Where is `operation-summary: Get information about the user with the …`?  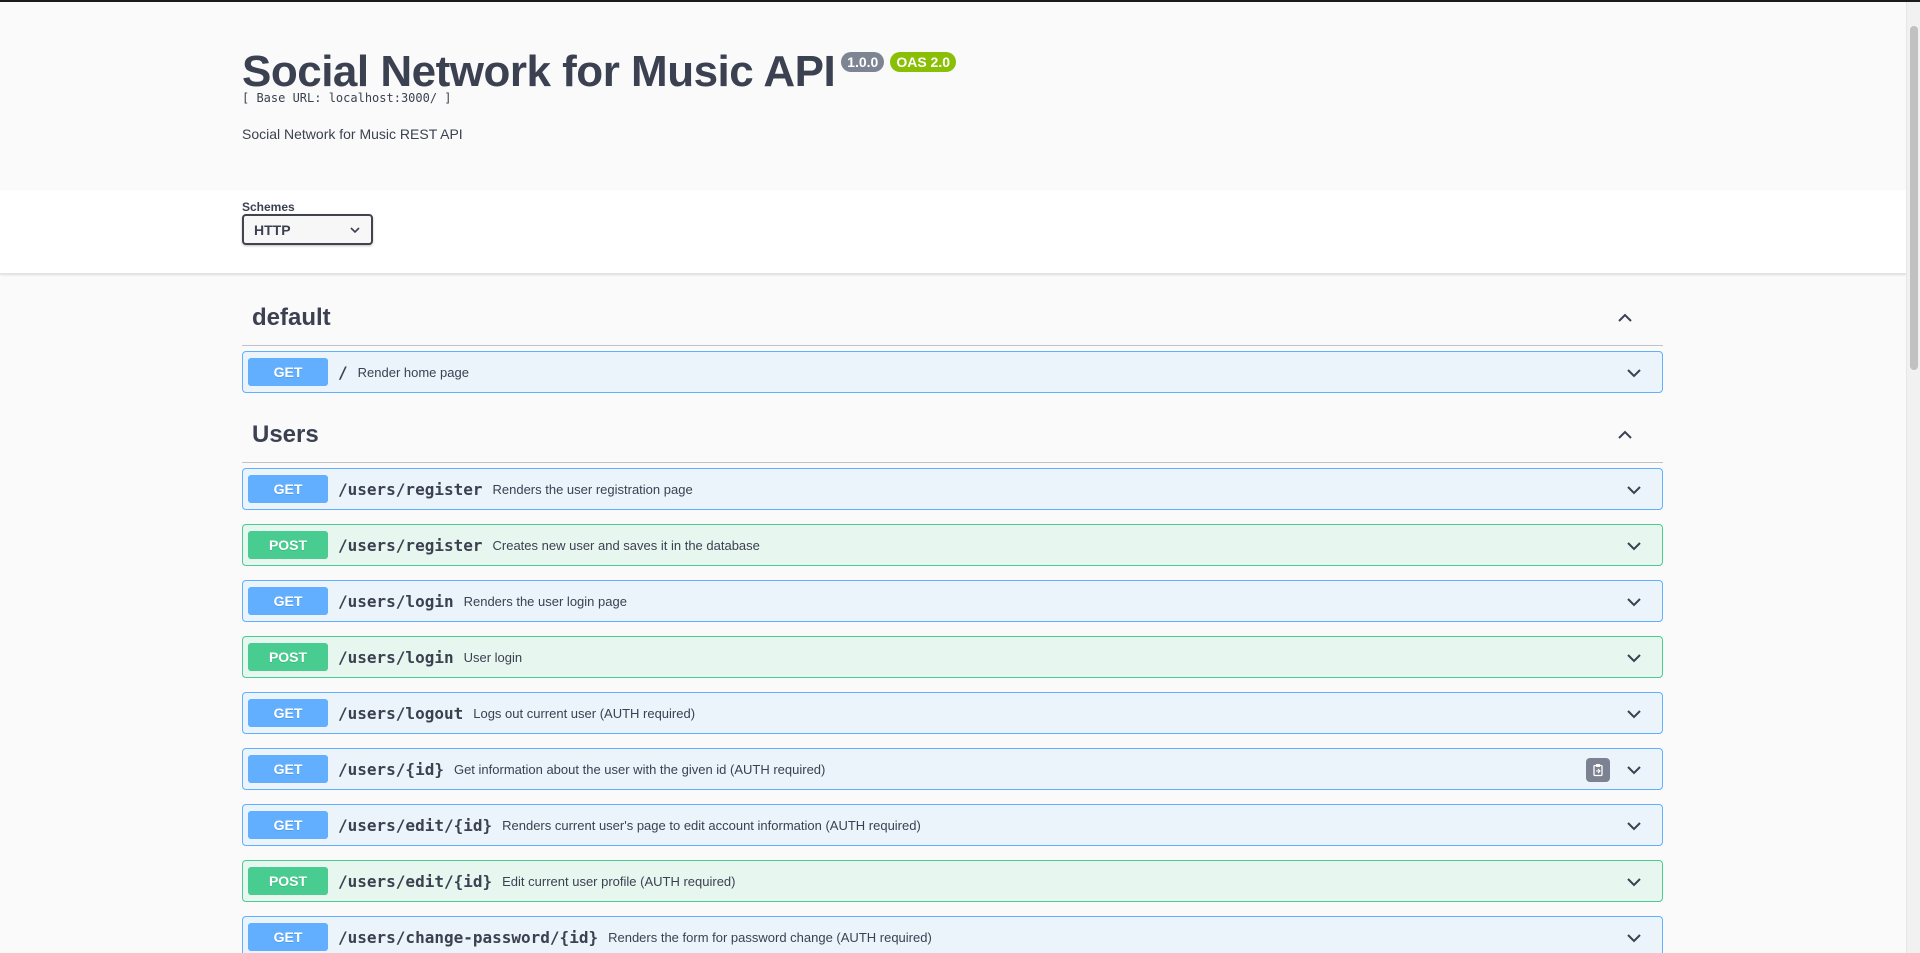 operation-summary: Get information about the user with the … is located at coordinates (639, 769).